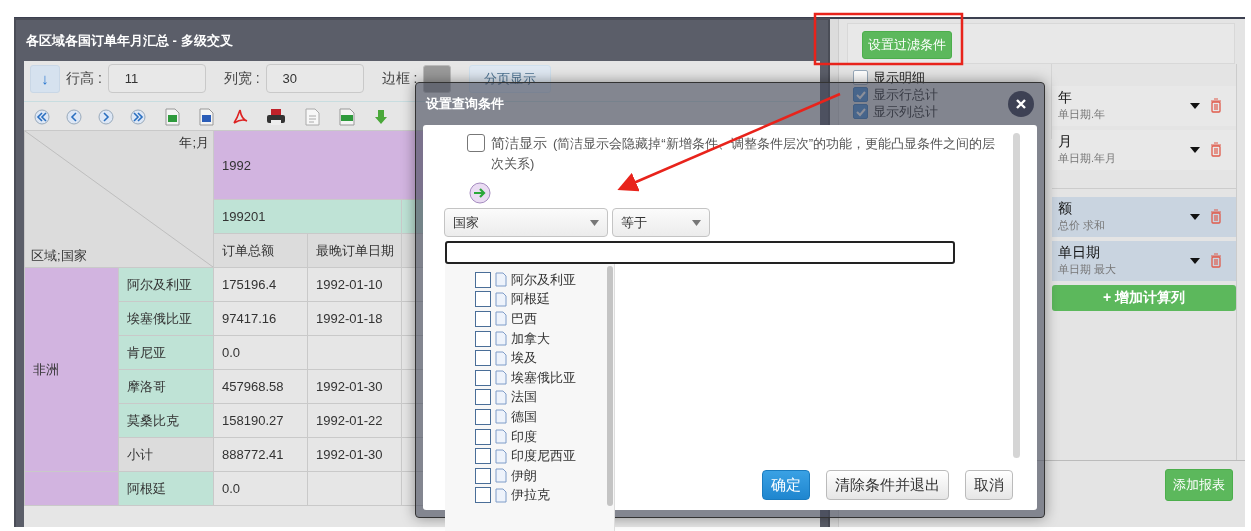  What do you see at coordinates (989, 485) in the screenshot?
I see `dialog-button: 取消` at bounding box center [989, 485].